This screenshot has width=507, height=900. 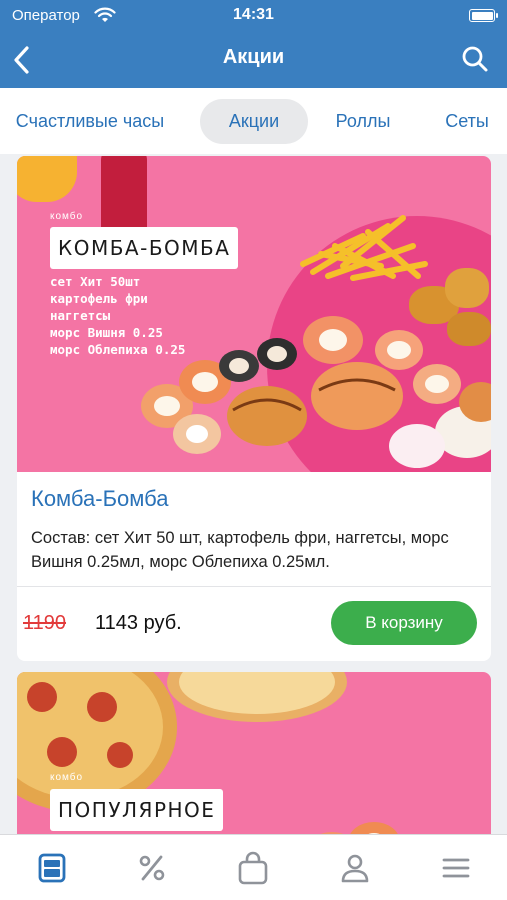 What do you see at coordinates (95, 281) in the screenshot?
I see `combo-item: сет Хит 50шт` at bounding box center [95, 281].